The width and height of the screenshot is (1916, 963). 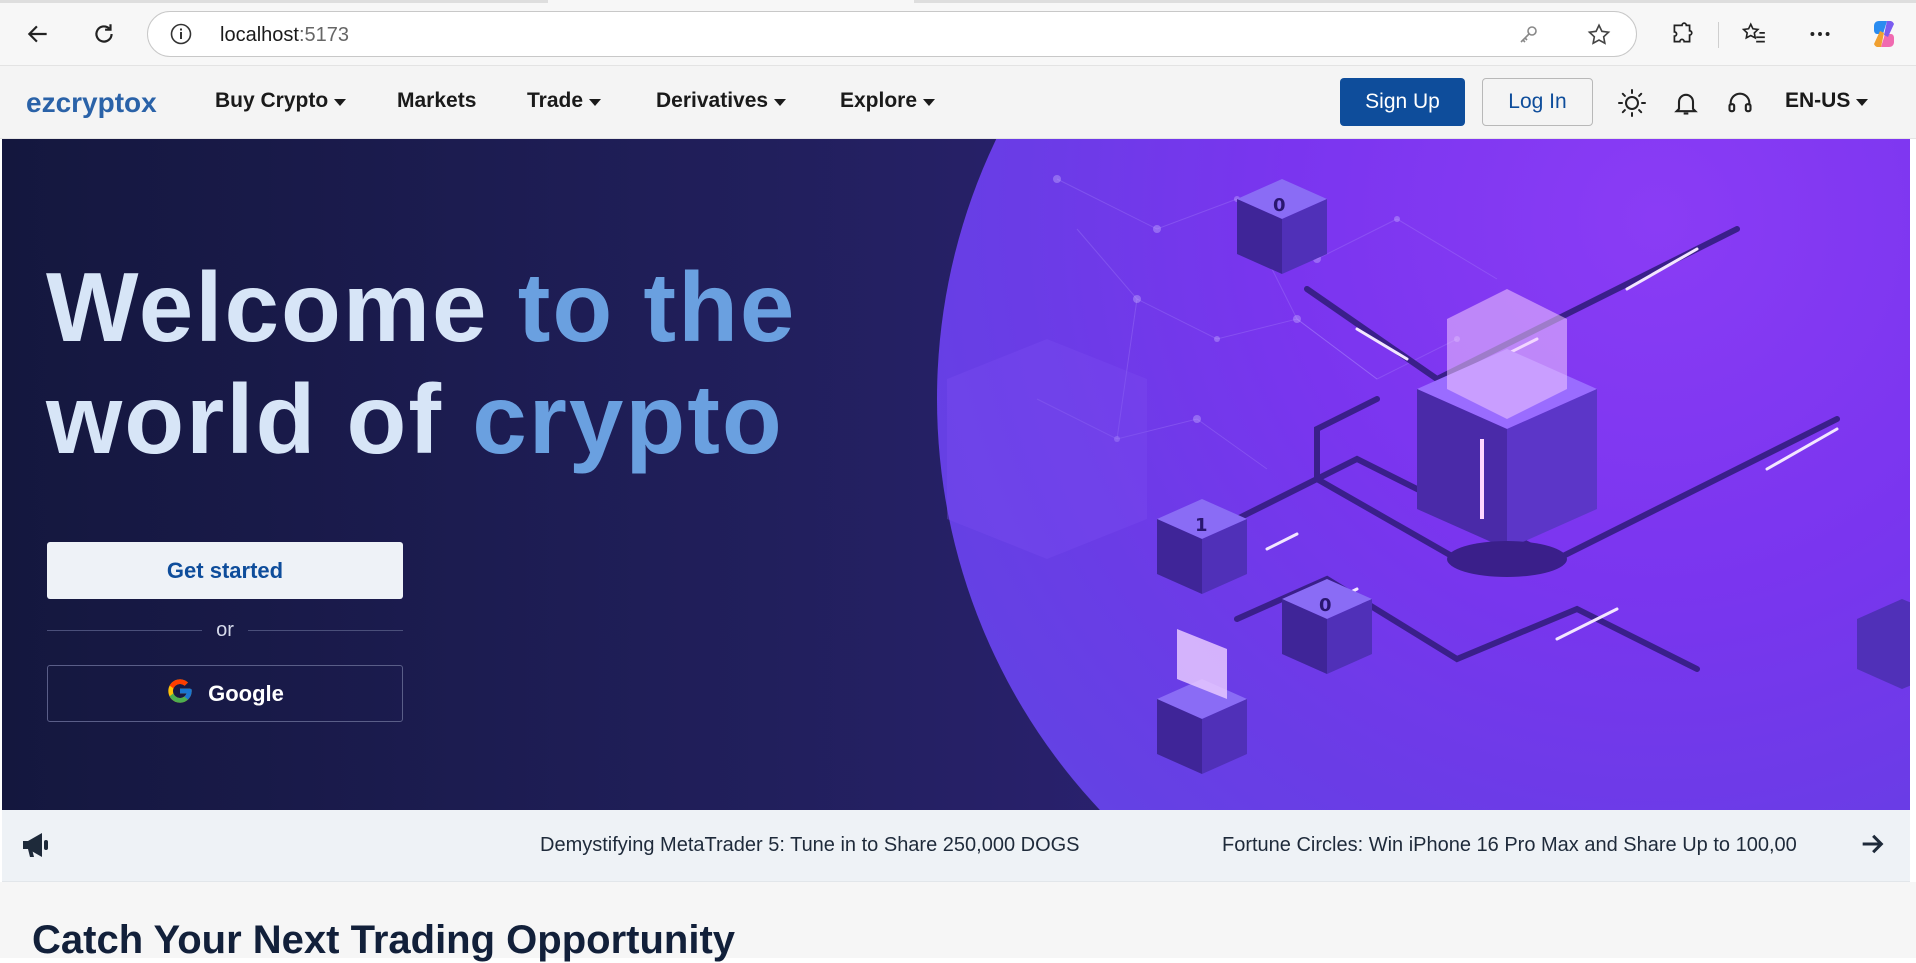 I want to click on section-title: Catch Your Next Trading Opportunity, so click(x=384, y=940).